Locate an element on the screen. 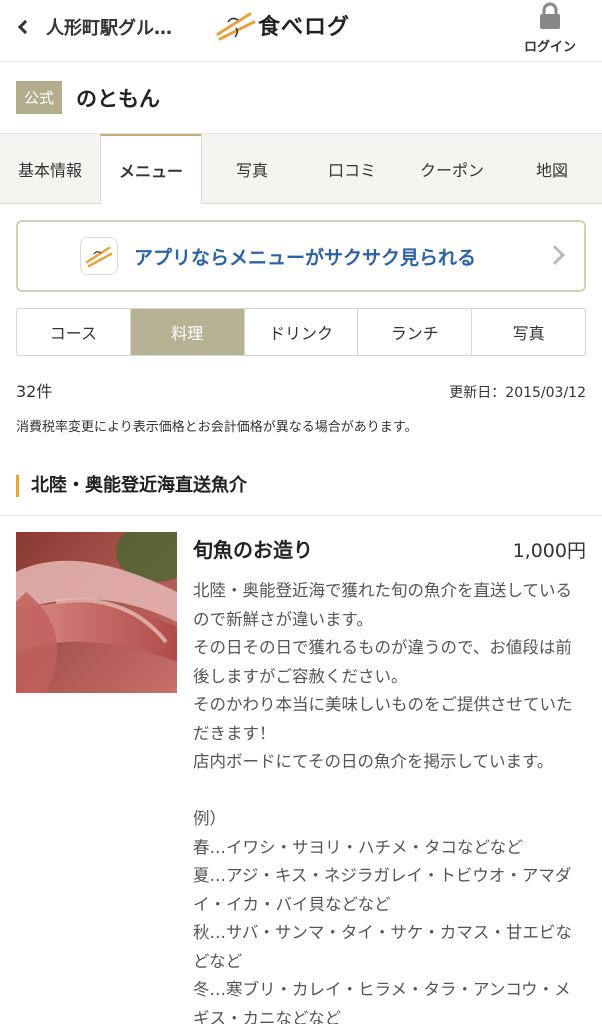  shop-name: のともん is located at coordinates (118, 98).